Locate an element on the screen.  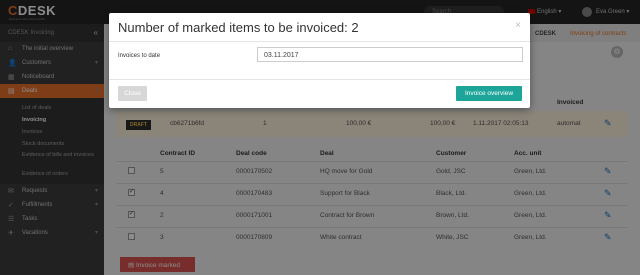
invoice-date-input: 03.11.2017 is located at coordinates (390, 54).